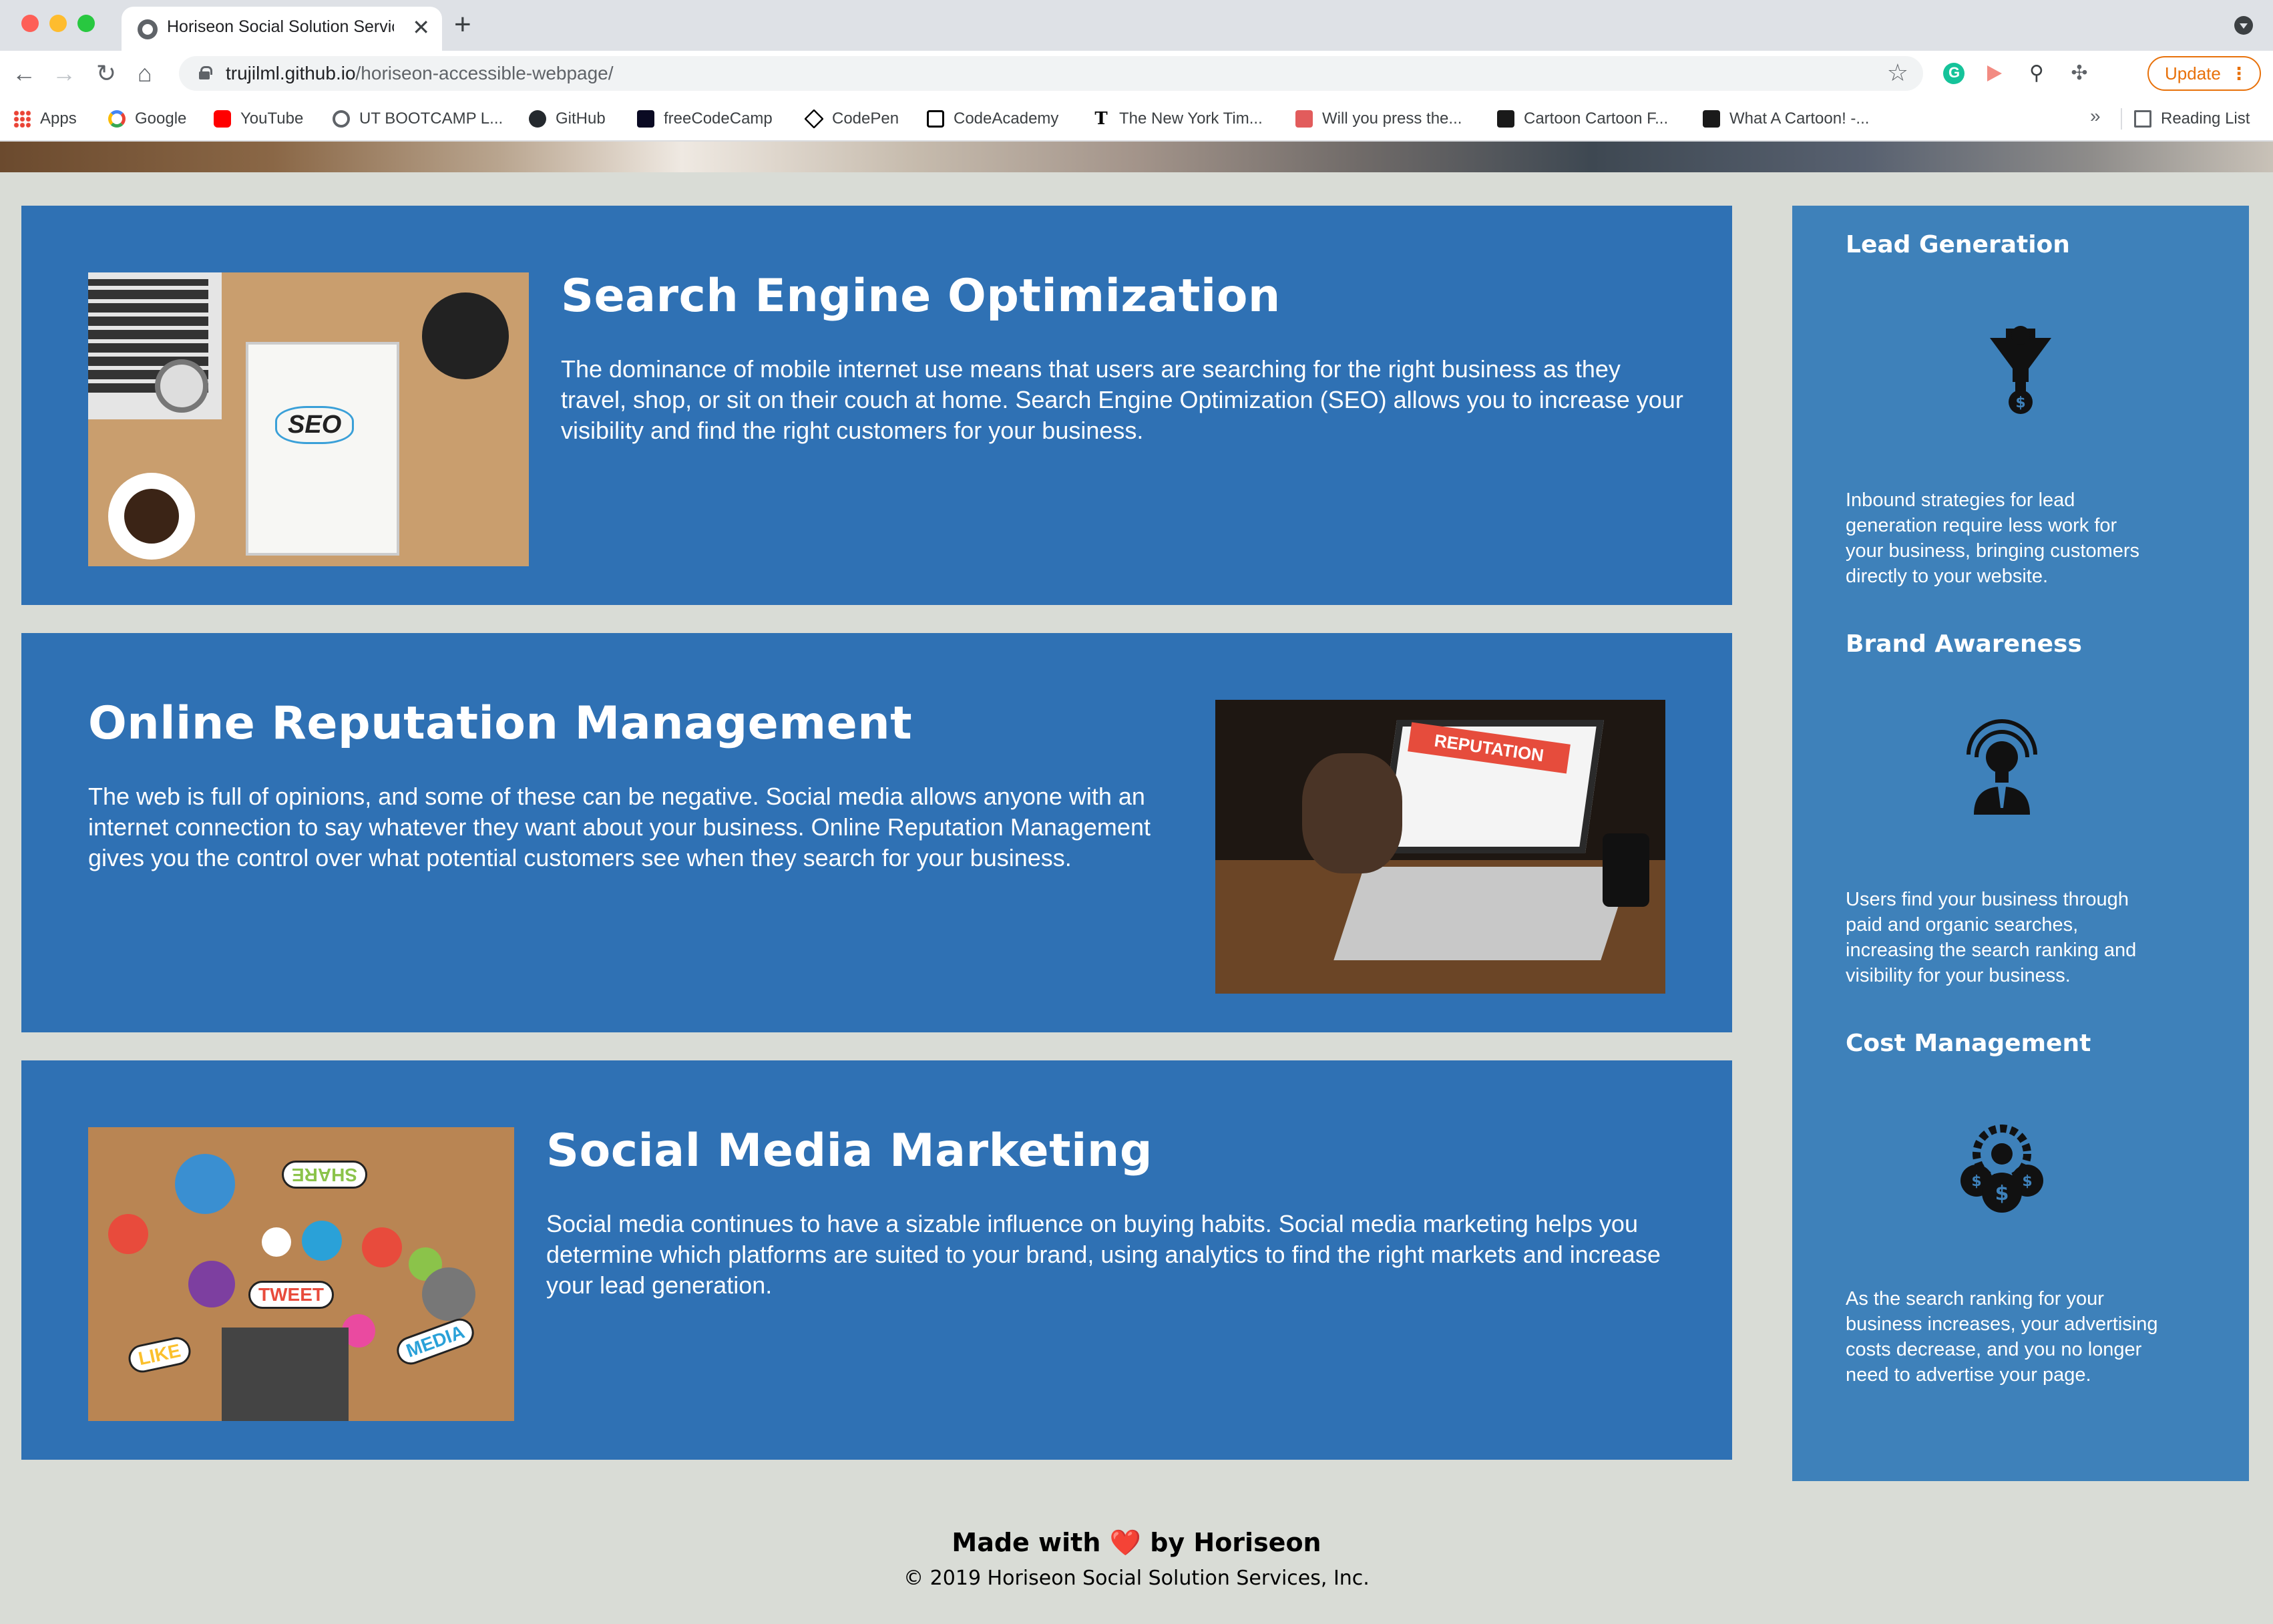  What do you see at coordinates (719, 119) in the screenshot?
I see `bookmark-label: freeCodeCamp` at bounding box center [719, 119].